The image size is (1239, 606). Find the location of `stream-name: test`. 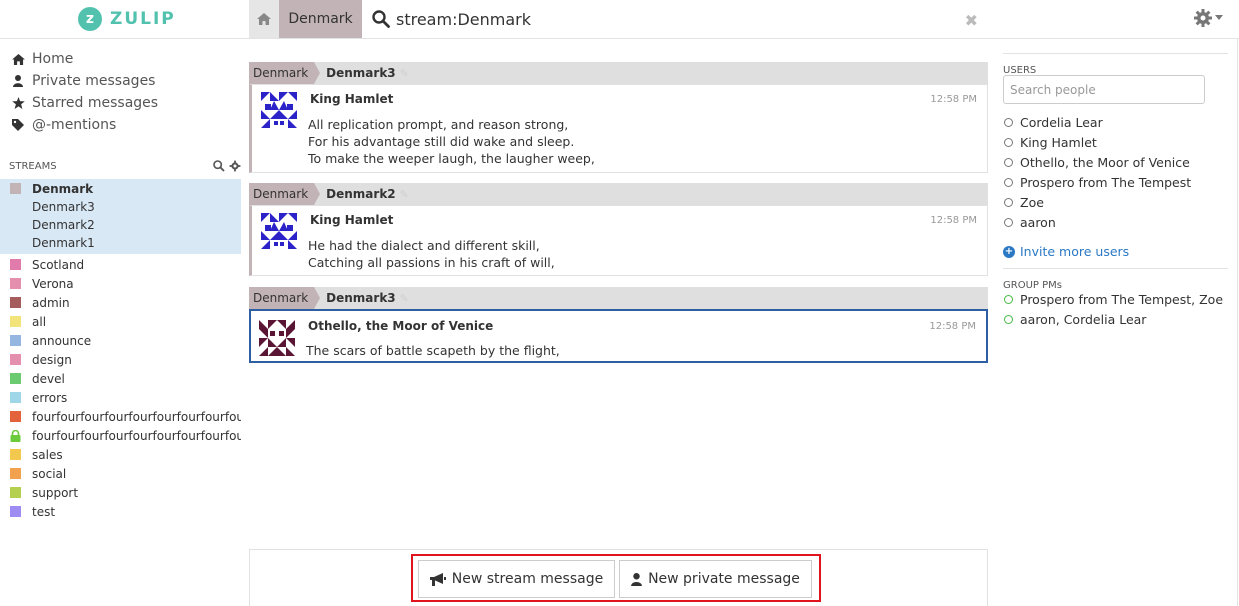

stream-name: test is located at coordinates (44, 511).